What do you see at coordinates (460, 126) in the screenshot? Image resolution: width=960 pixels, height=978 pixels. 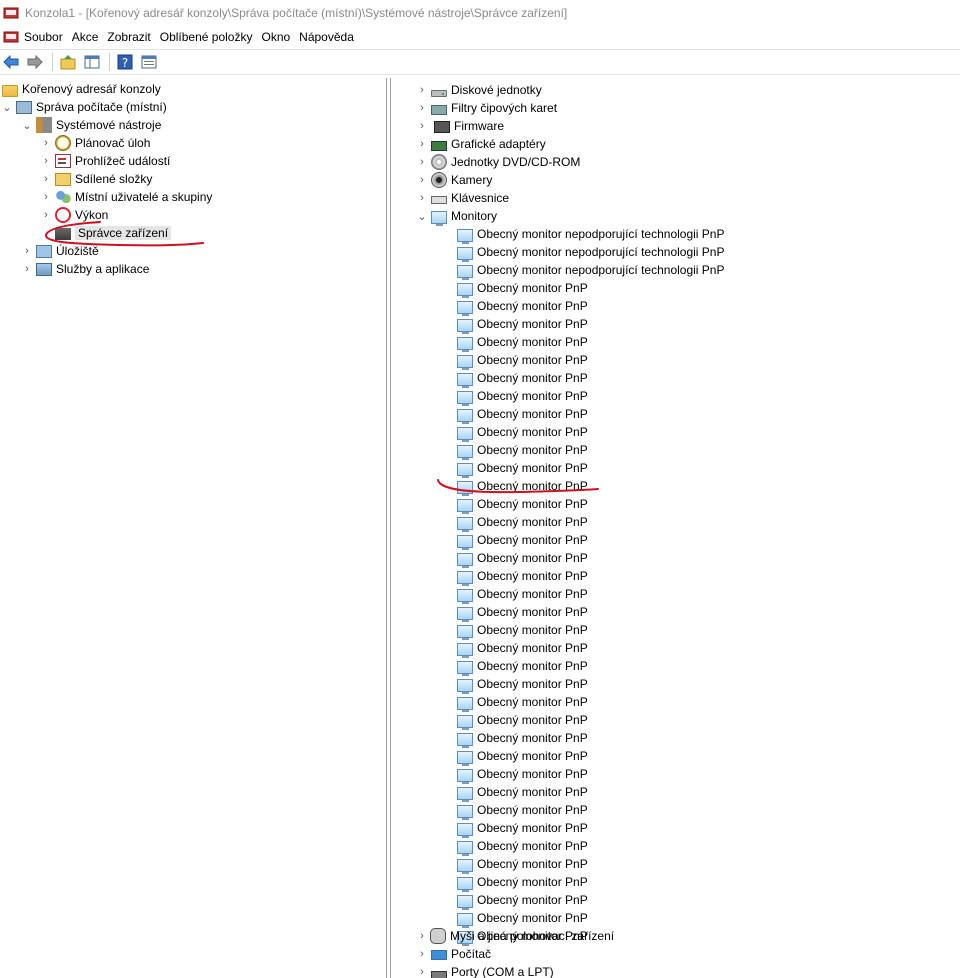 I see `device-category: › Firmware` at bounding box center [460, 126].